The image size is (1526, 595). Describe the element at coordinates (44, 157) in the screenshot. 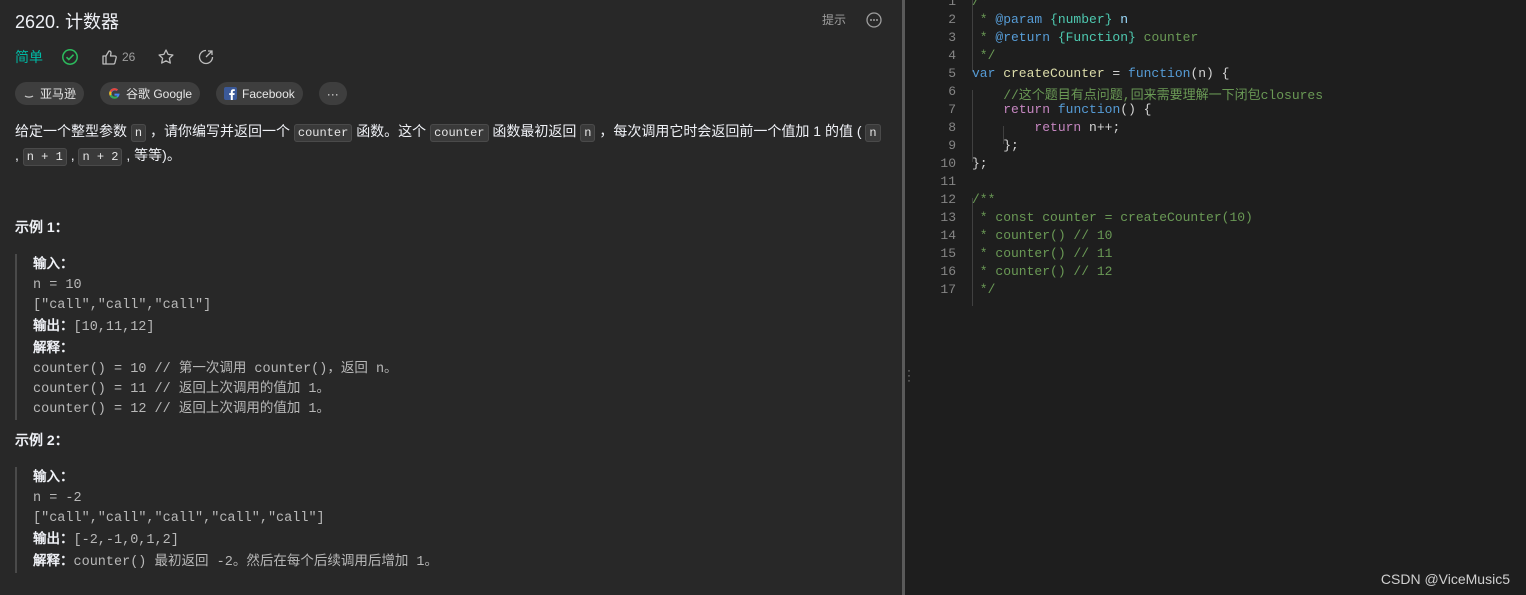

I see `inline-code: n + 1` at that location.